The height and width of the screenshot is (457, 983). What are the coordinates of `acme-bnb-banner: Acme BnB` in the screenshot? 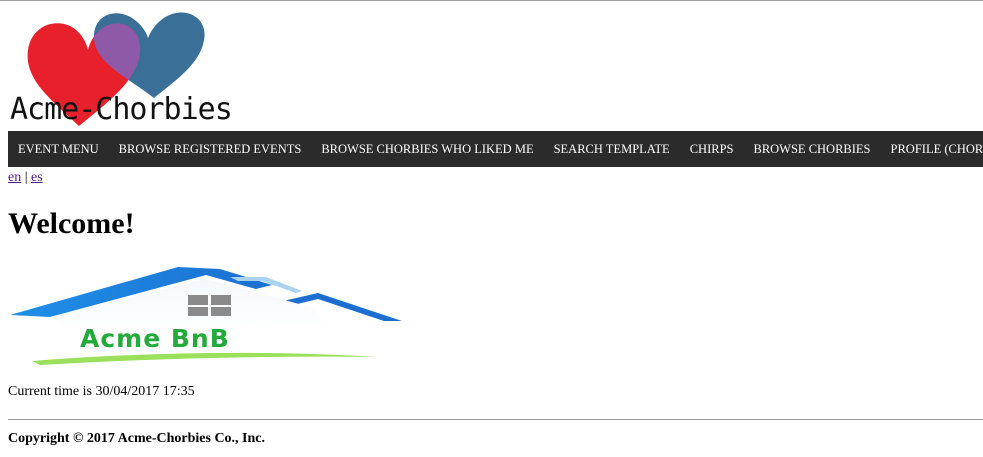 It's located at (206, 316).